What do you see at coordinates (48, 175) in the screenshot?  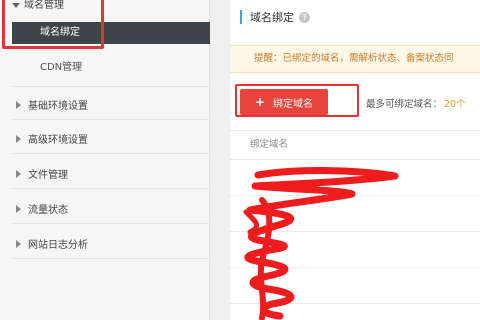 I see `sidebar-group-label: 文件管理` at bounding box center [48, 175].